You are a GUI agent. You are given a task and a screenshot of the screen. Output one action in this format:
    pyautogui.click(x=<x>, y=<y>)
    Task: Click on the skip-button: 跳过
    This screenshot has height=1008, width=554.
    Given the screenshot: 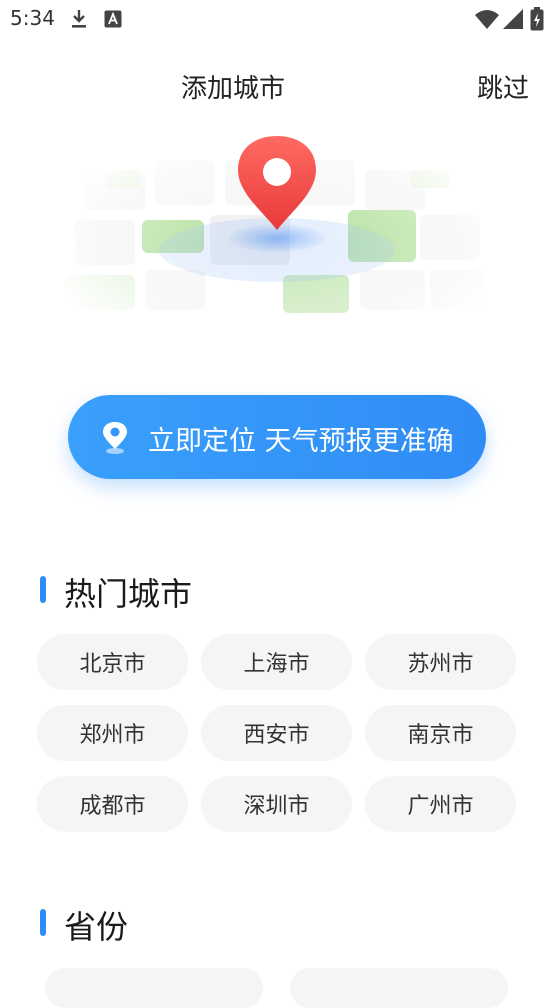 What is the action you would take?
    pyautogui.click(x=503, y=86)
    